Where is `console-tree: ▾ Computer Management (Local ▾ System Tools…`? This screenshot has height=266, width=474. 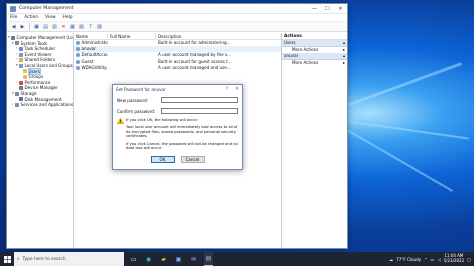
console-tree: ▾ Computer Management (Local ▾ System Tools… is located at coordinates (40, 140).